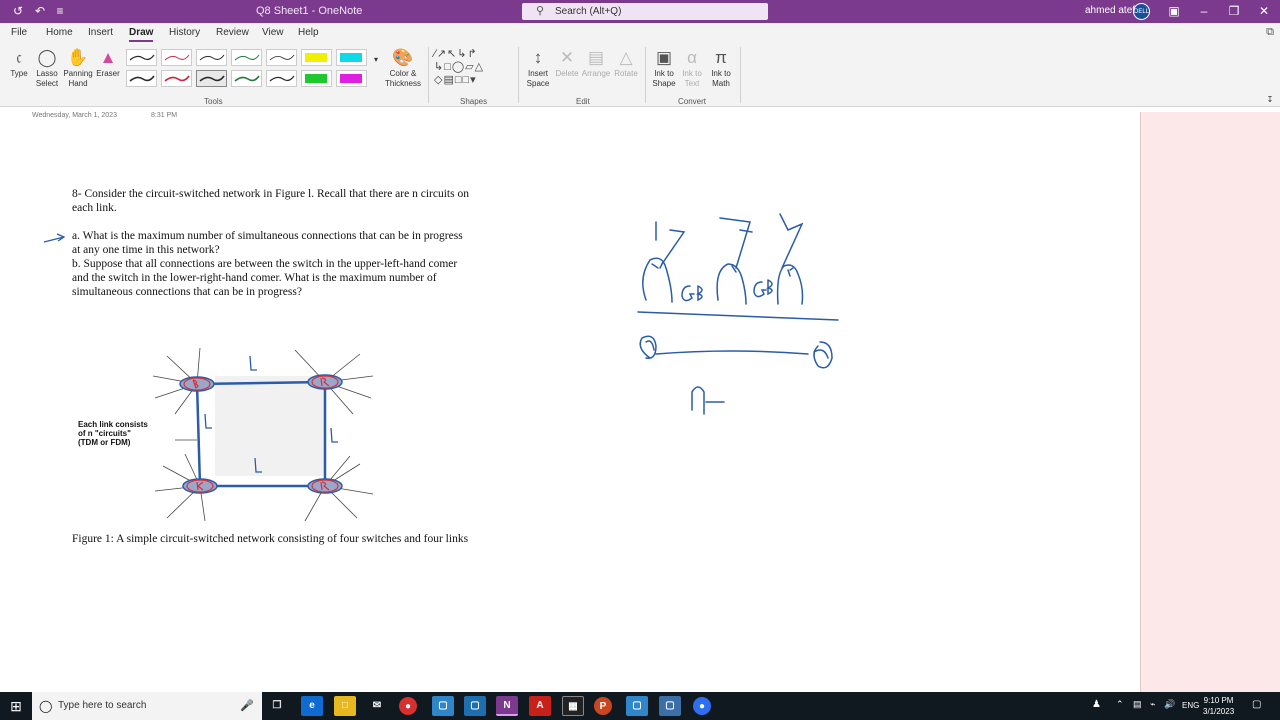 Image resolution: width=1280 pixels, height=720 pixels. What do you see at coordinates (19, 32) in the screenshot?
I see `tab-file: File` at bounding box center [19, 32].